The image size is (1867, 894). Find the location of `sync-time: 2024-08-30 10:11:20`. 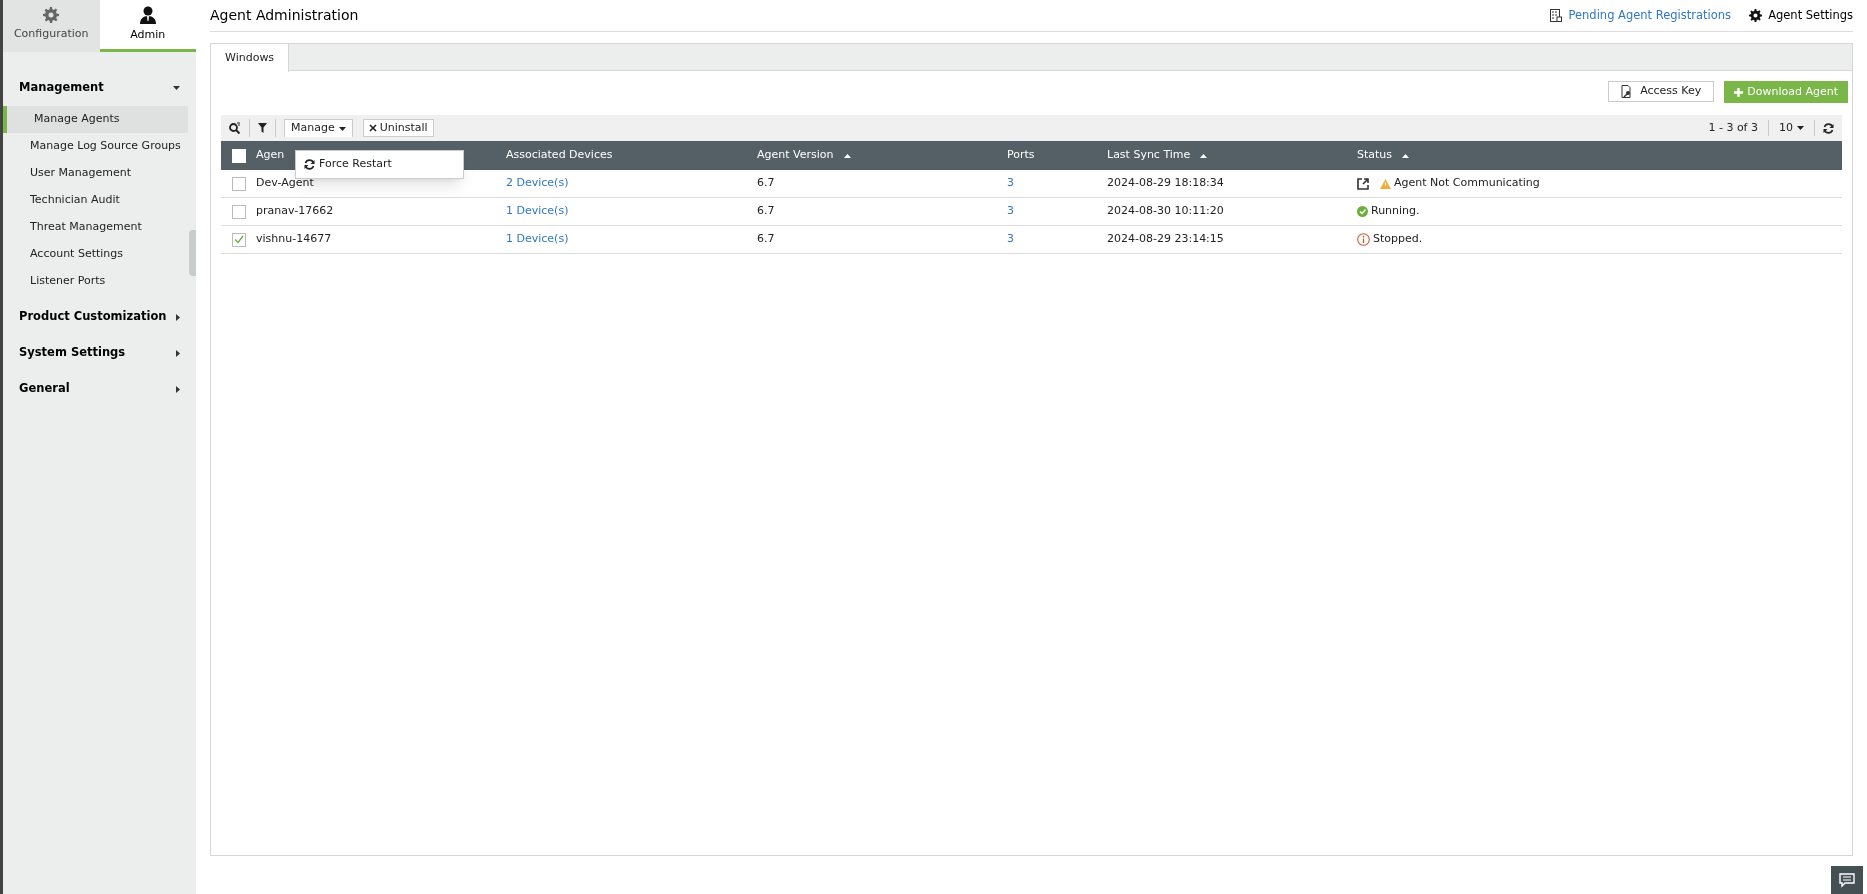

sync-time: 2024-08-30 10:11:20 is located at coordinates (1165, 211).